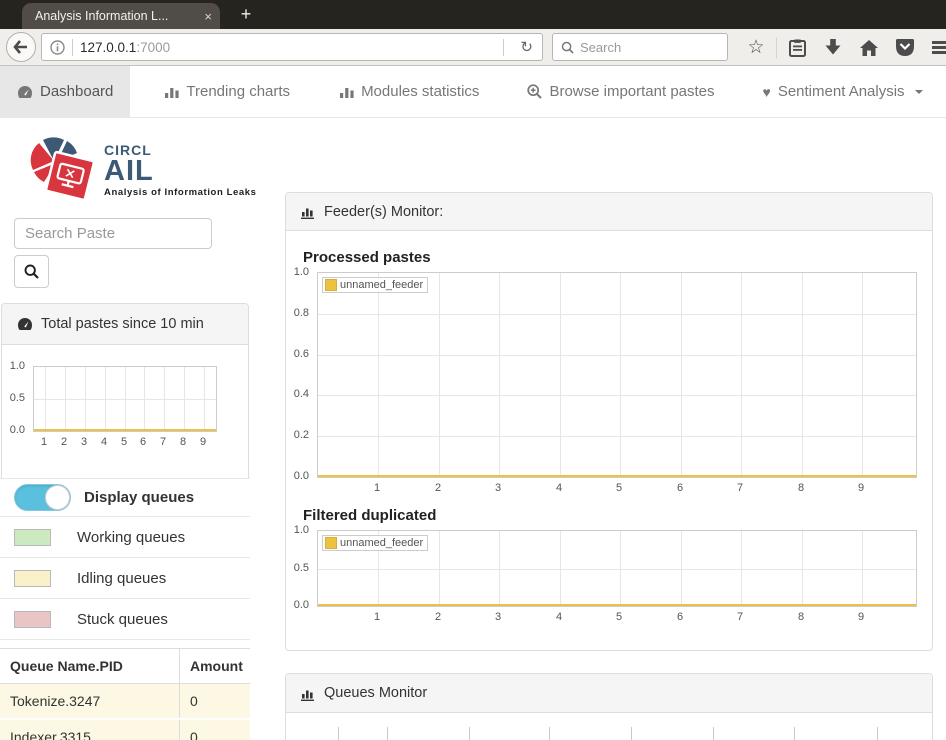  I want to click on toggle-knob, so click(57, 497).